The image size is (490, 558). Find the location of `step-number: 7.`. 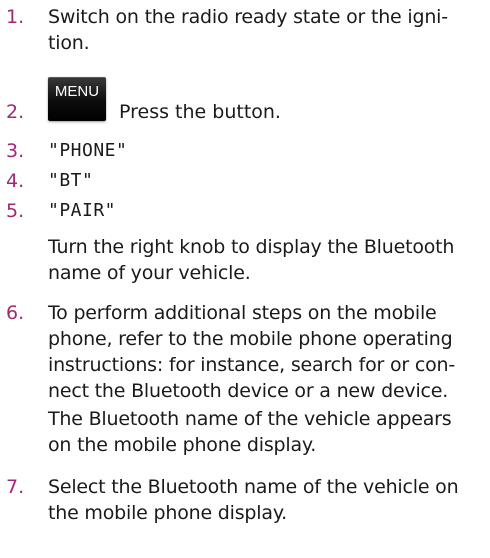

step-number: 7. is located at coordinates (15, 487).